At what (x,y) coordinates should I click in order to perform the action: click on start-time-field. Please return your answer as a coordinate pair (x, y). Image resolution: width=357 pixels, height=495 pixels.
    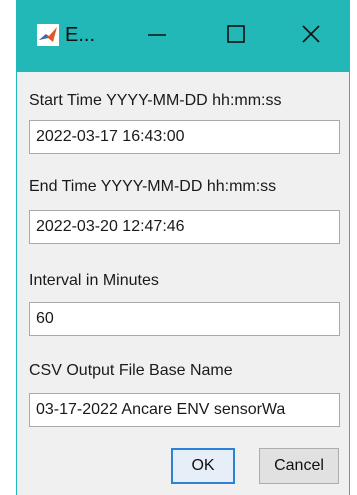
    Looking at the image, I should click on (184, 137).